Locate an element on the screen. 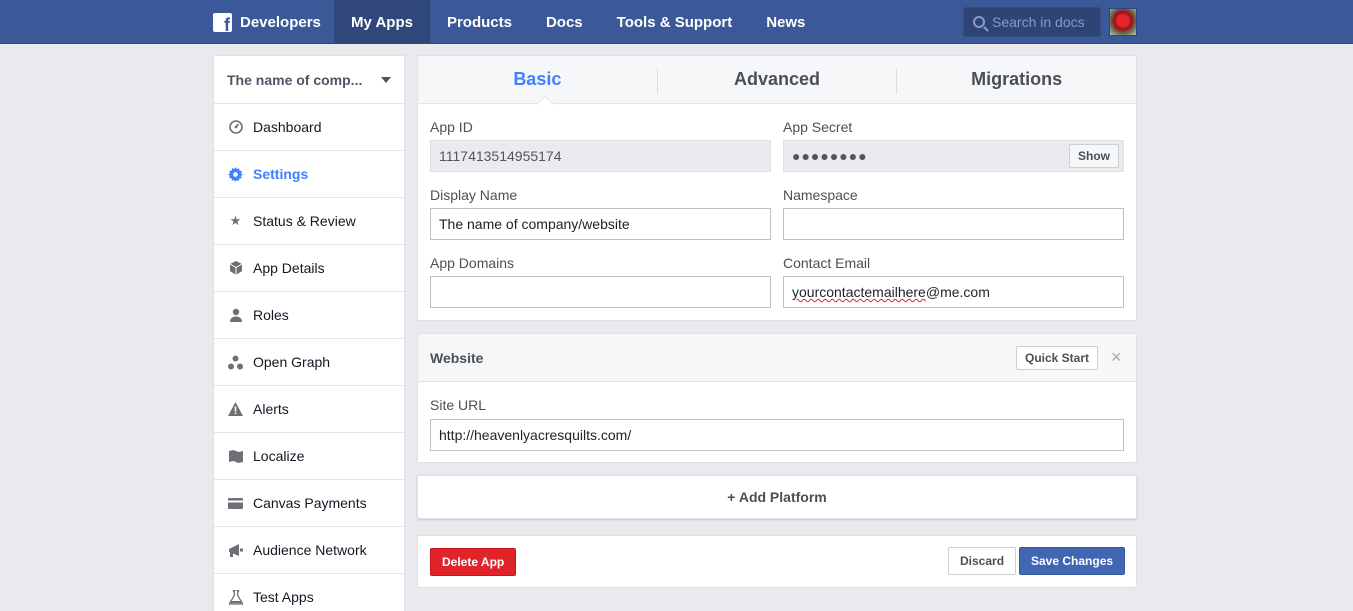 This screenshot has height=611, width=1353. warning-icon is located at coordinates (235, 409).